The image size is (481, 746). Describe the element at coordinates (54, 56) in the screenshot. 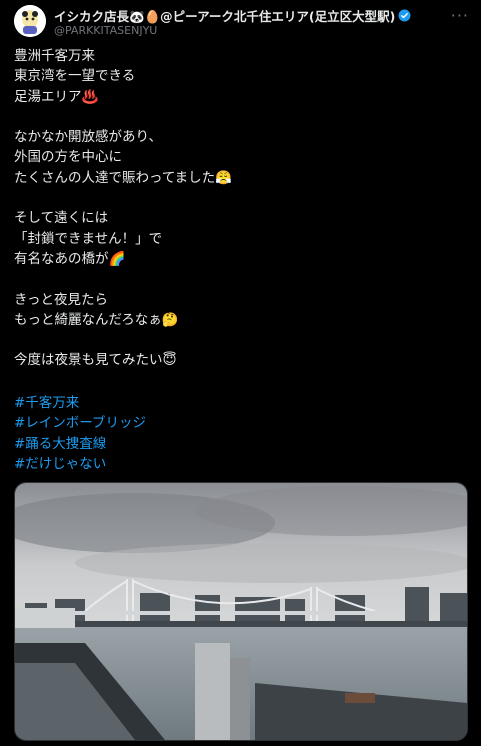

I see `text-line: 豊洲千客万来` at that location.